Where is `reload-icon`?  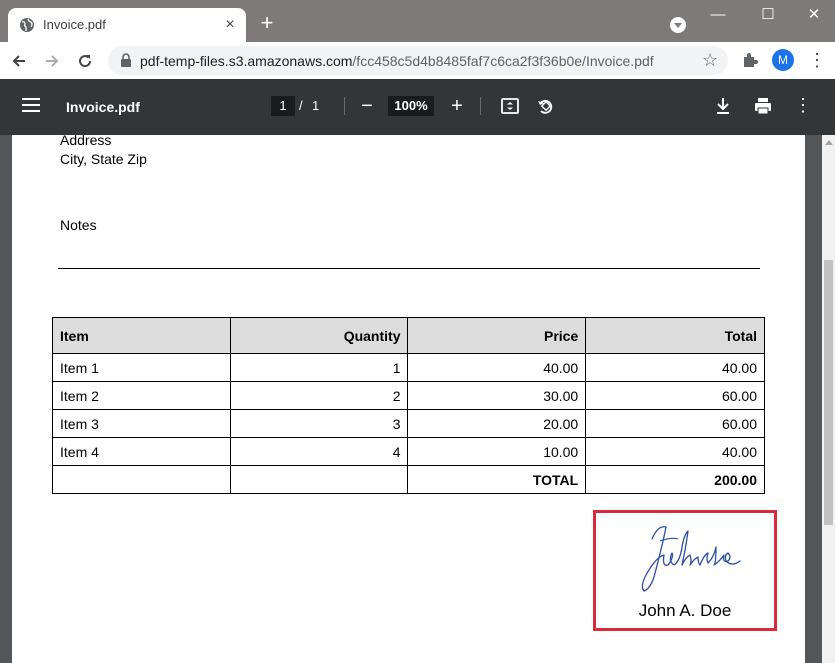
reload-icon is located at coordinates (85, 61).